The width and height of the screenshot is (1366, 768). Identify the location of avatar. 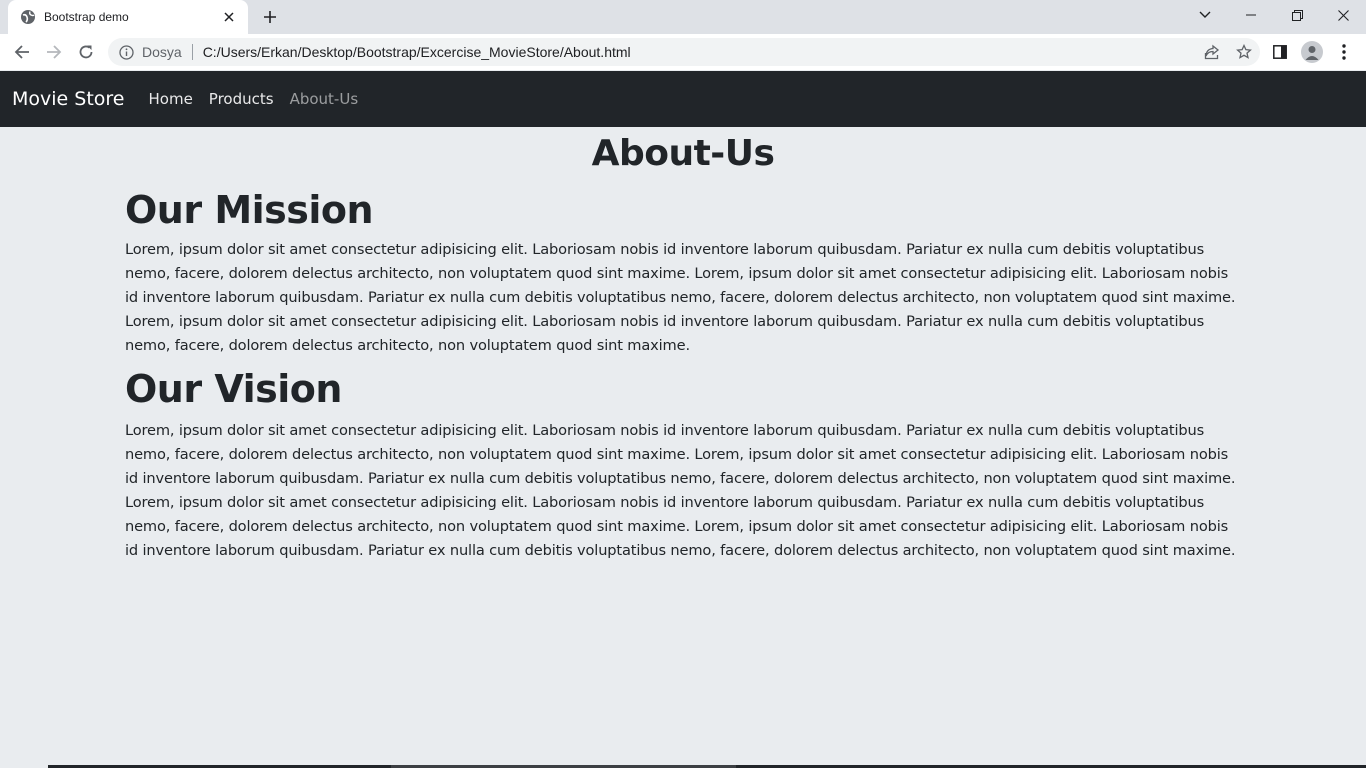
(1312, 52).